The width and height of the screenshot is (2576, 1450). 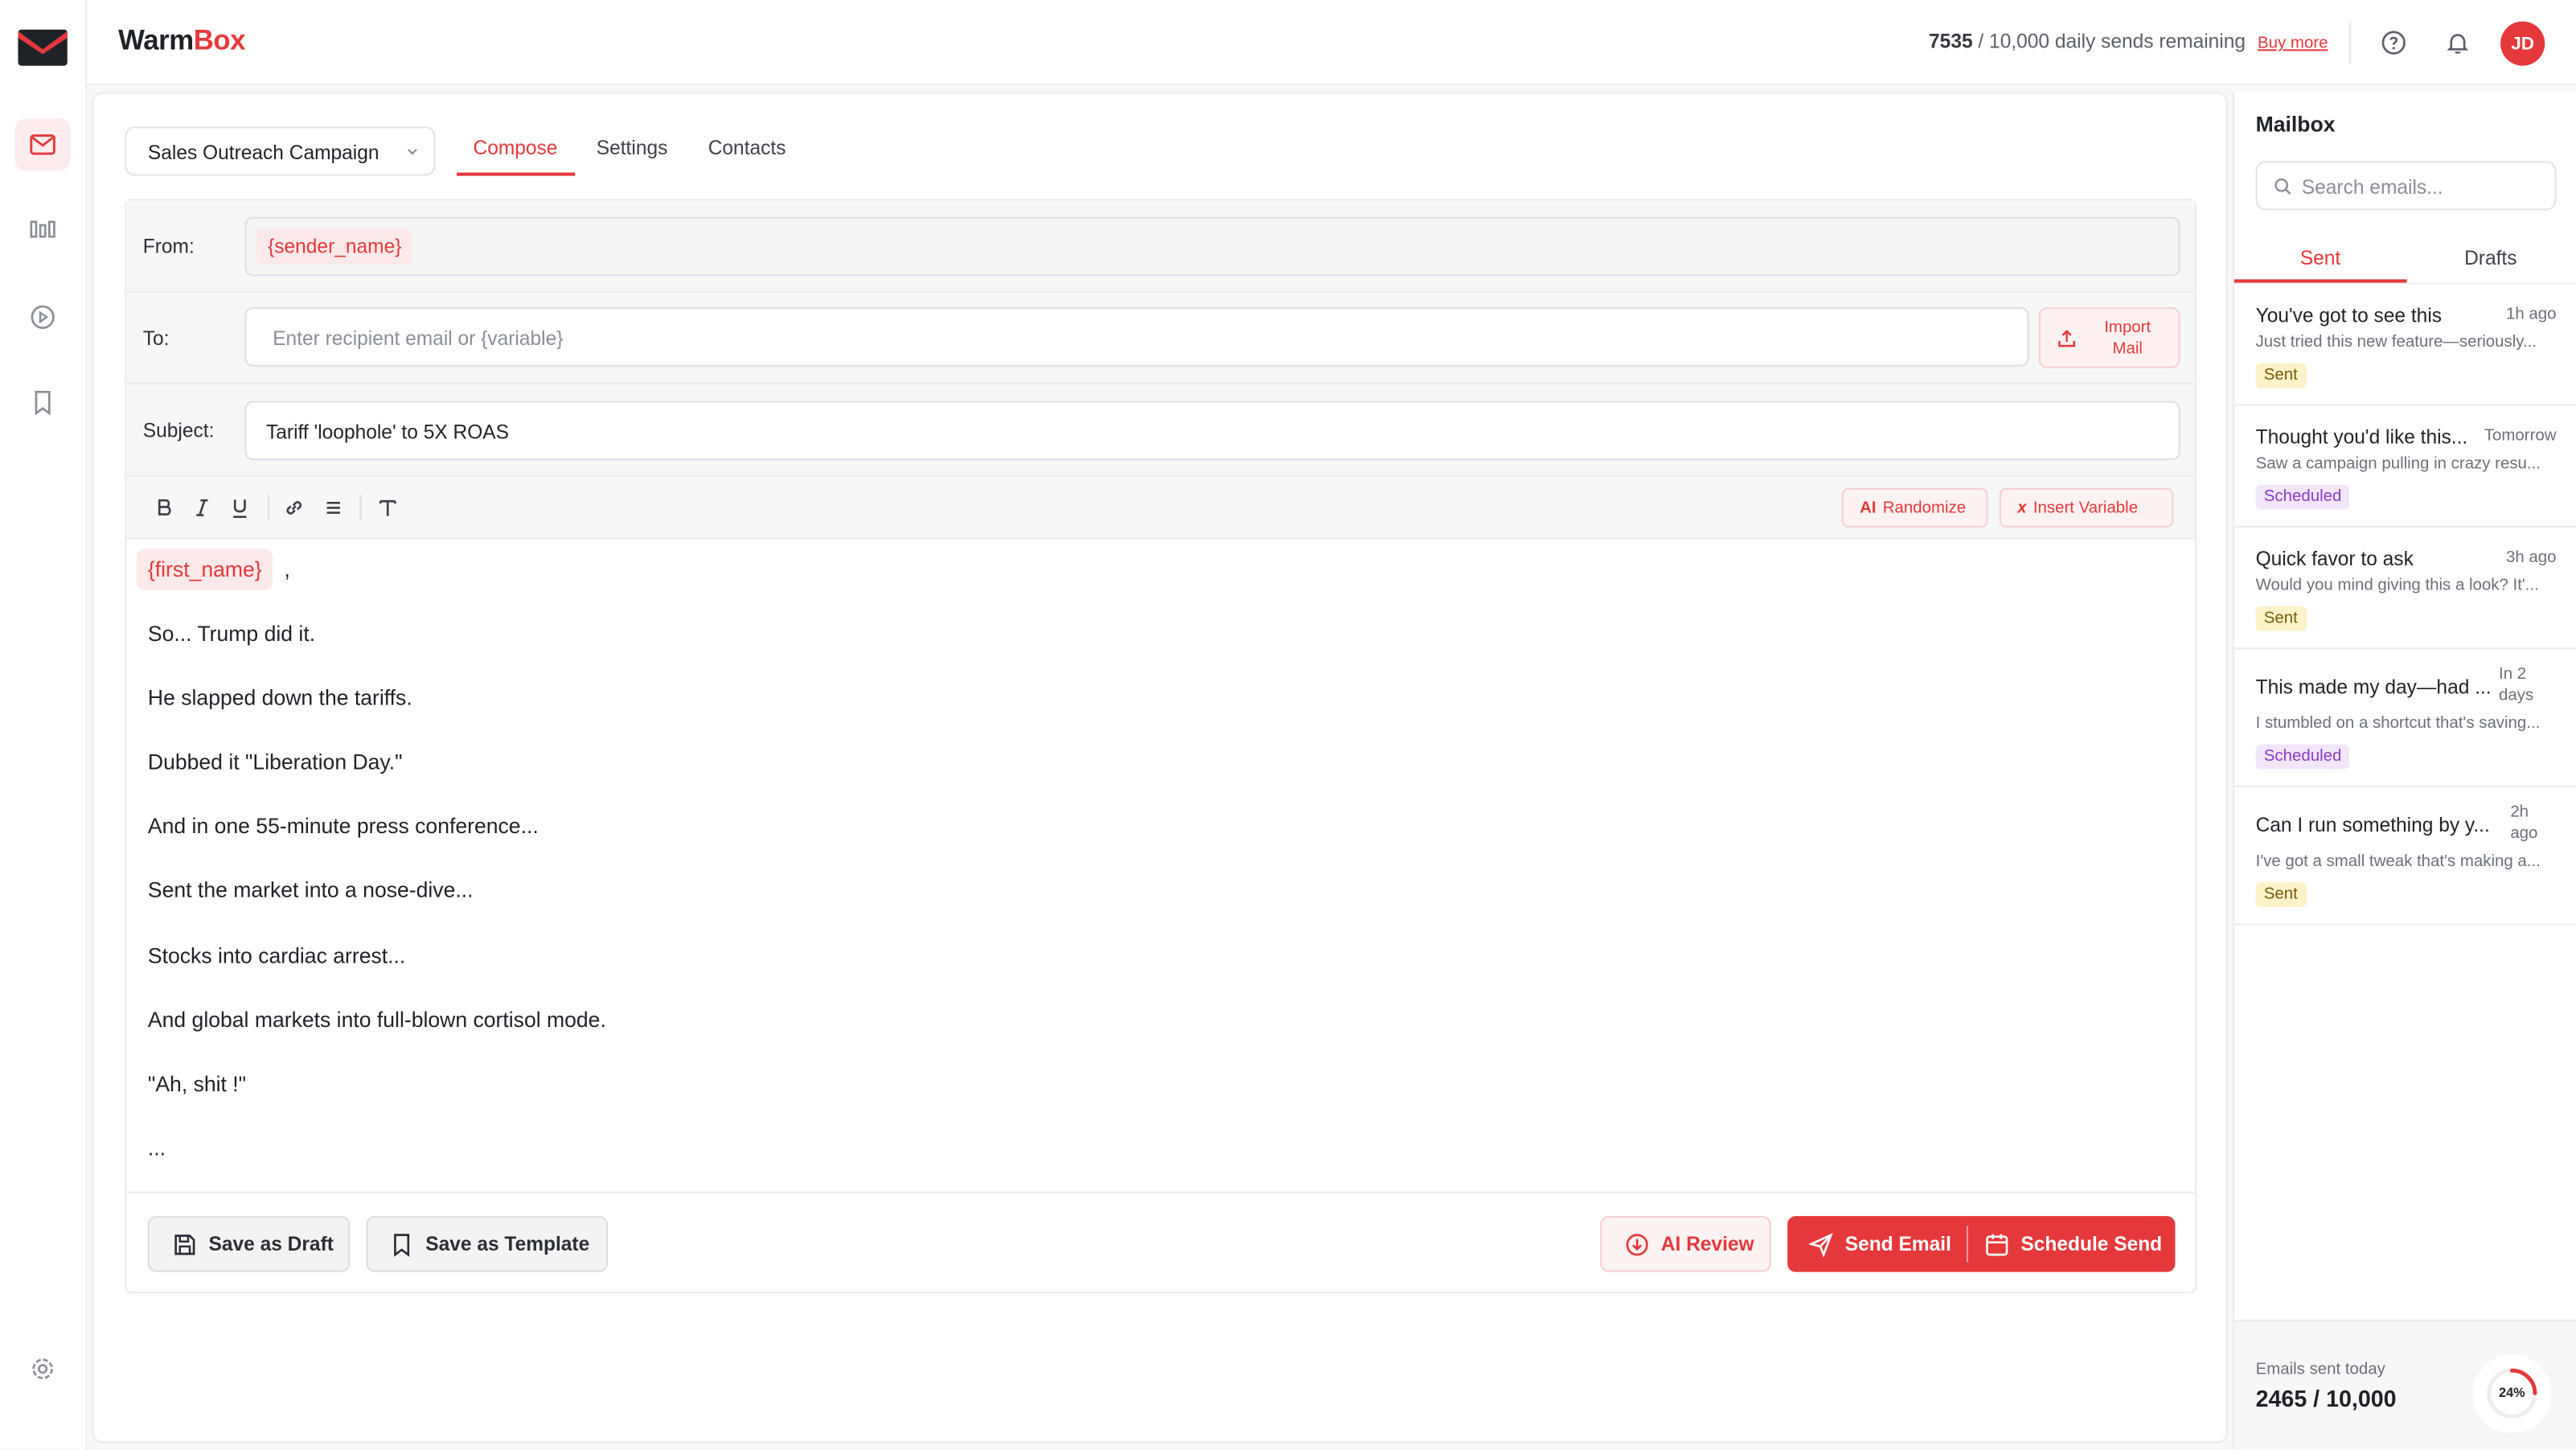 I want to click on sender-name-chip: {sender_name}, so click(x=335, y=247).